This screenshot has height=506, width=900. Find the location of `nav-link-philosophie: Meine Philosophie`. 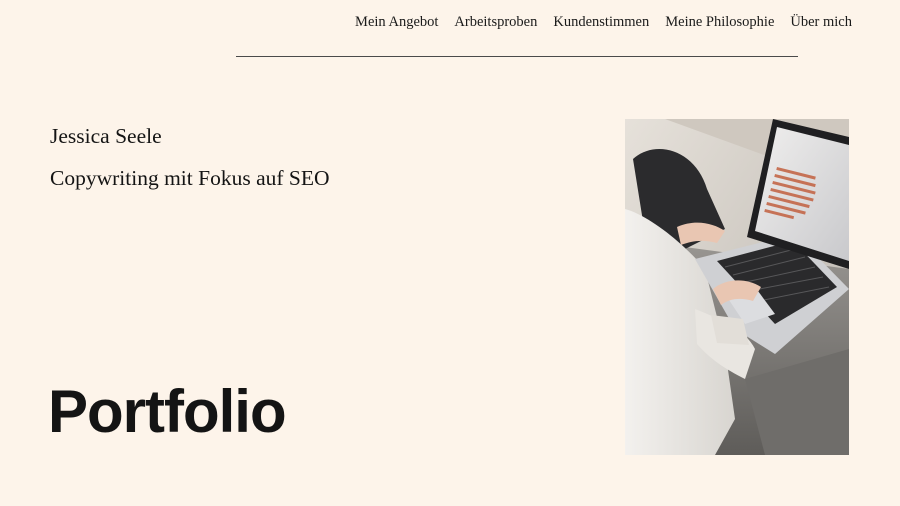

nav-link-philosophie: Meine Philosophie is located at coordinates (719, 22).